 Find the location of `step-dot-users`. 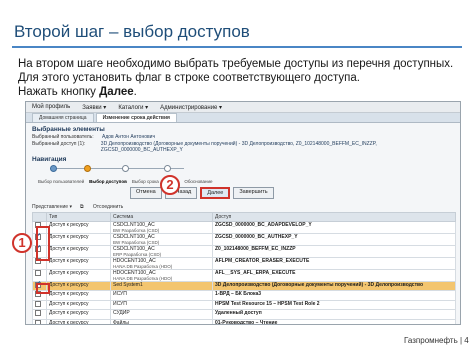

step-dot-users is located at coordinates (53, 168).